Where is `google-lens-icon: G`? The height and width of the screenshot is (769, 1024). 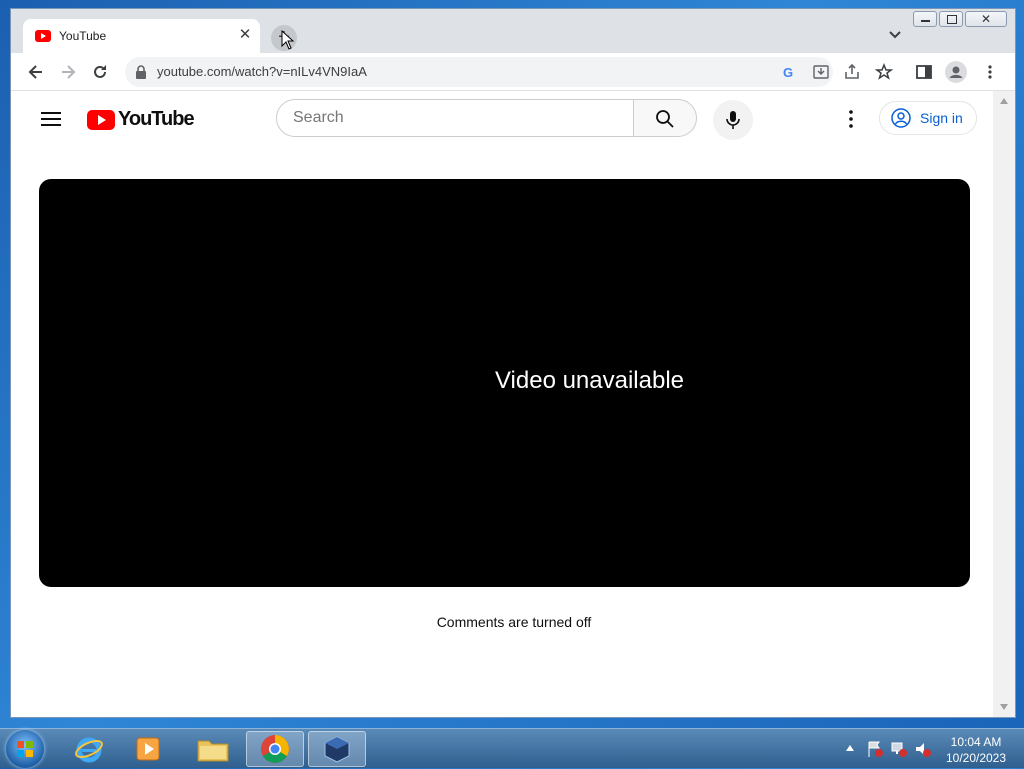
google-lens-icon: G is located at coordinates (789, 72).